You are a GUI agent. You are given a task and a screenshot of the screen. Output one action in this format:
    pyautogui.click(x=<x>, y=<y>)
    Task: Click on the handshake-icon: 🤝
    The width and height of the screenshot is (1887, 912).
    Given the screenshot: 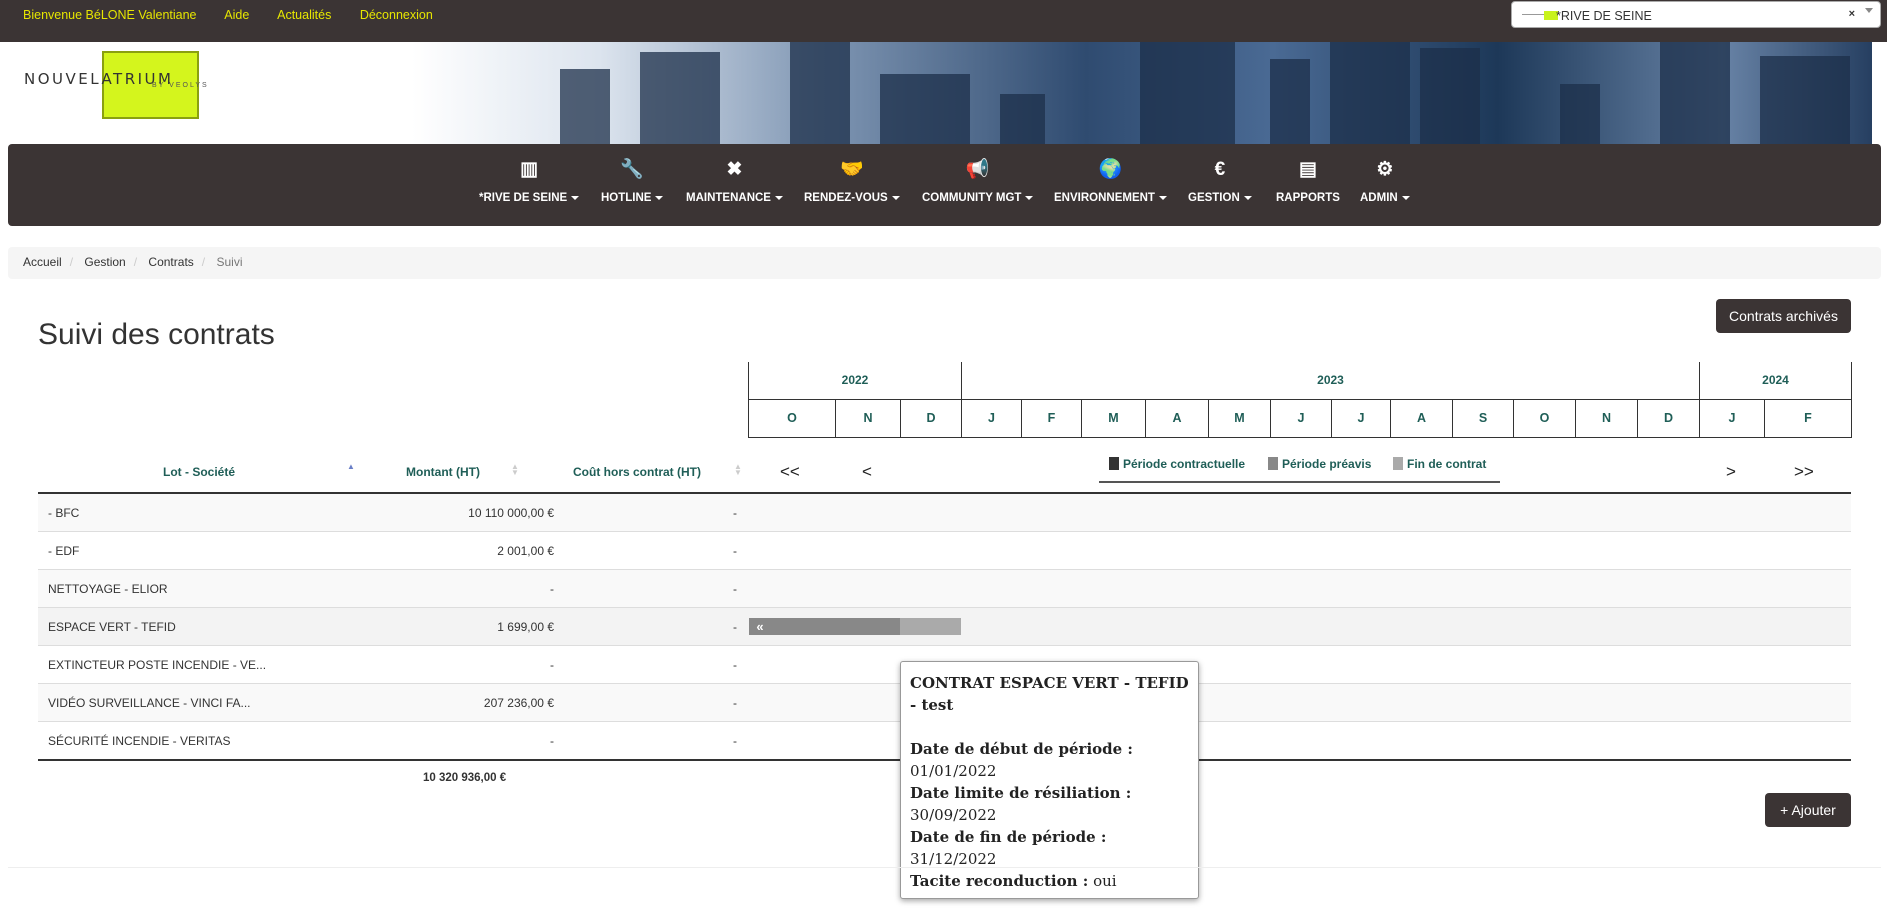 What is the action you would take?
    pyautogui.click(x=852, y=169)
    